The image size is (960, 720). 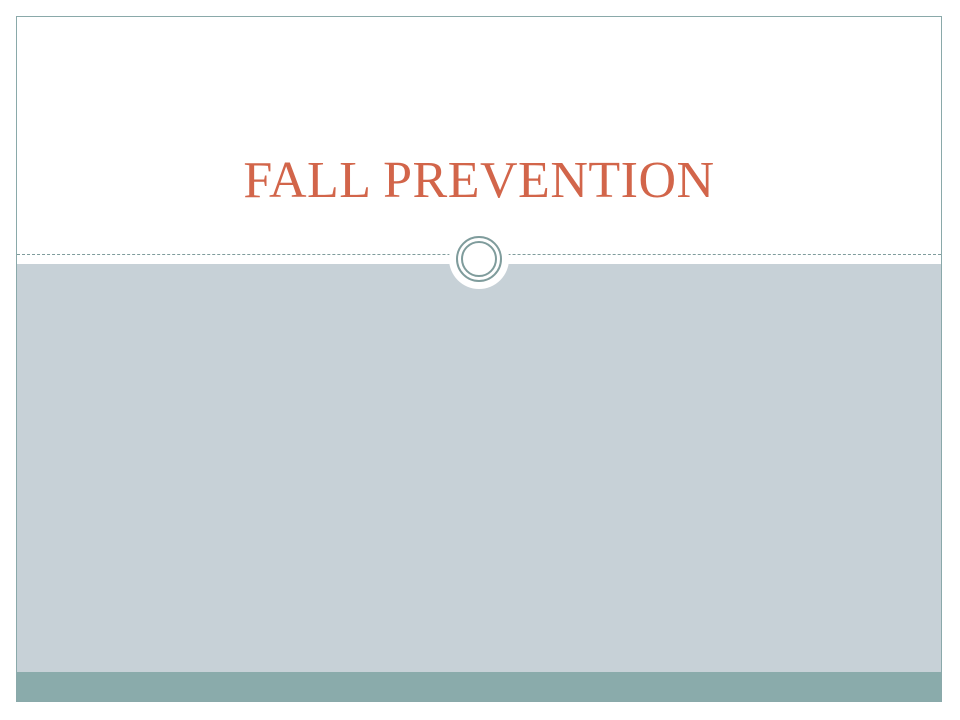 I want to click on circle-ornament-icon, so click(x=479, y=259).